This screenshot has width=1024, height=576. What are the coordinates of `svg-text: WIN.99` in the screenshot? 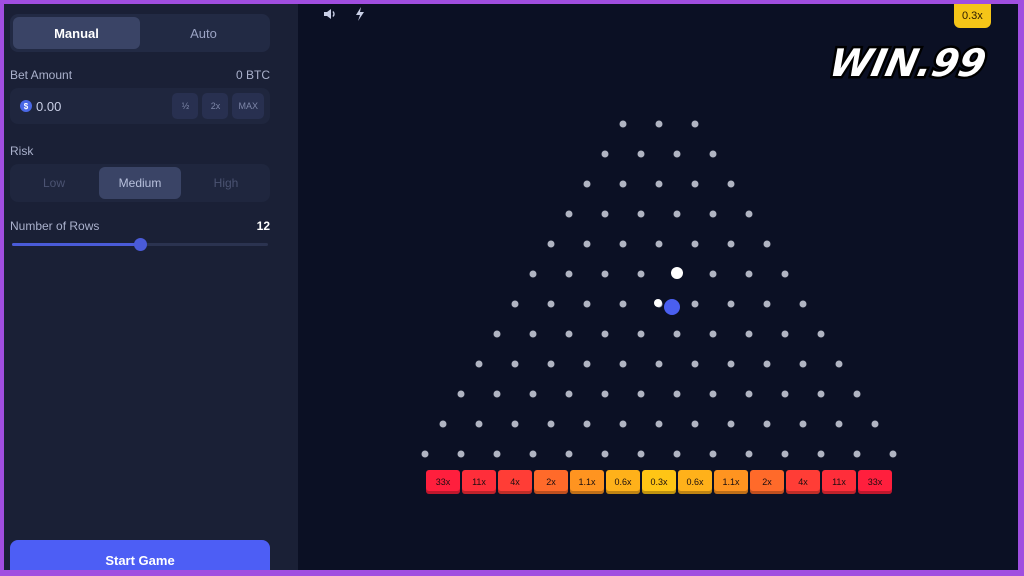 It's located at (910, 63).